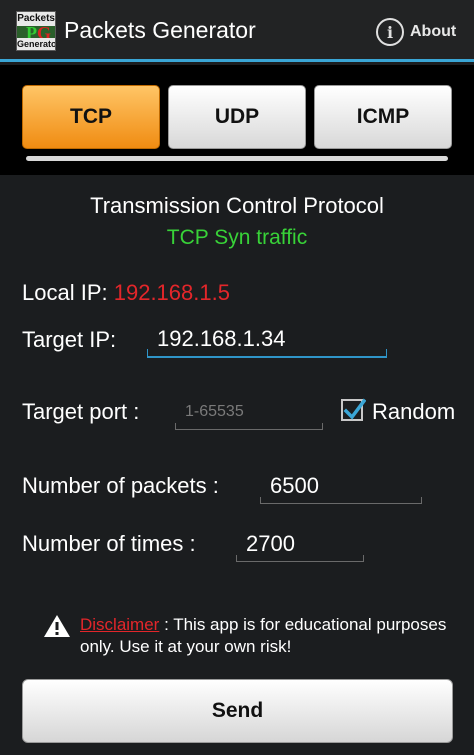 This screenshot has height=755, width=474. I want to click on target-ip-label: Target IP:, so click(69, 339).